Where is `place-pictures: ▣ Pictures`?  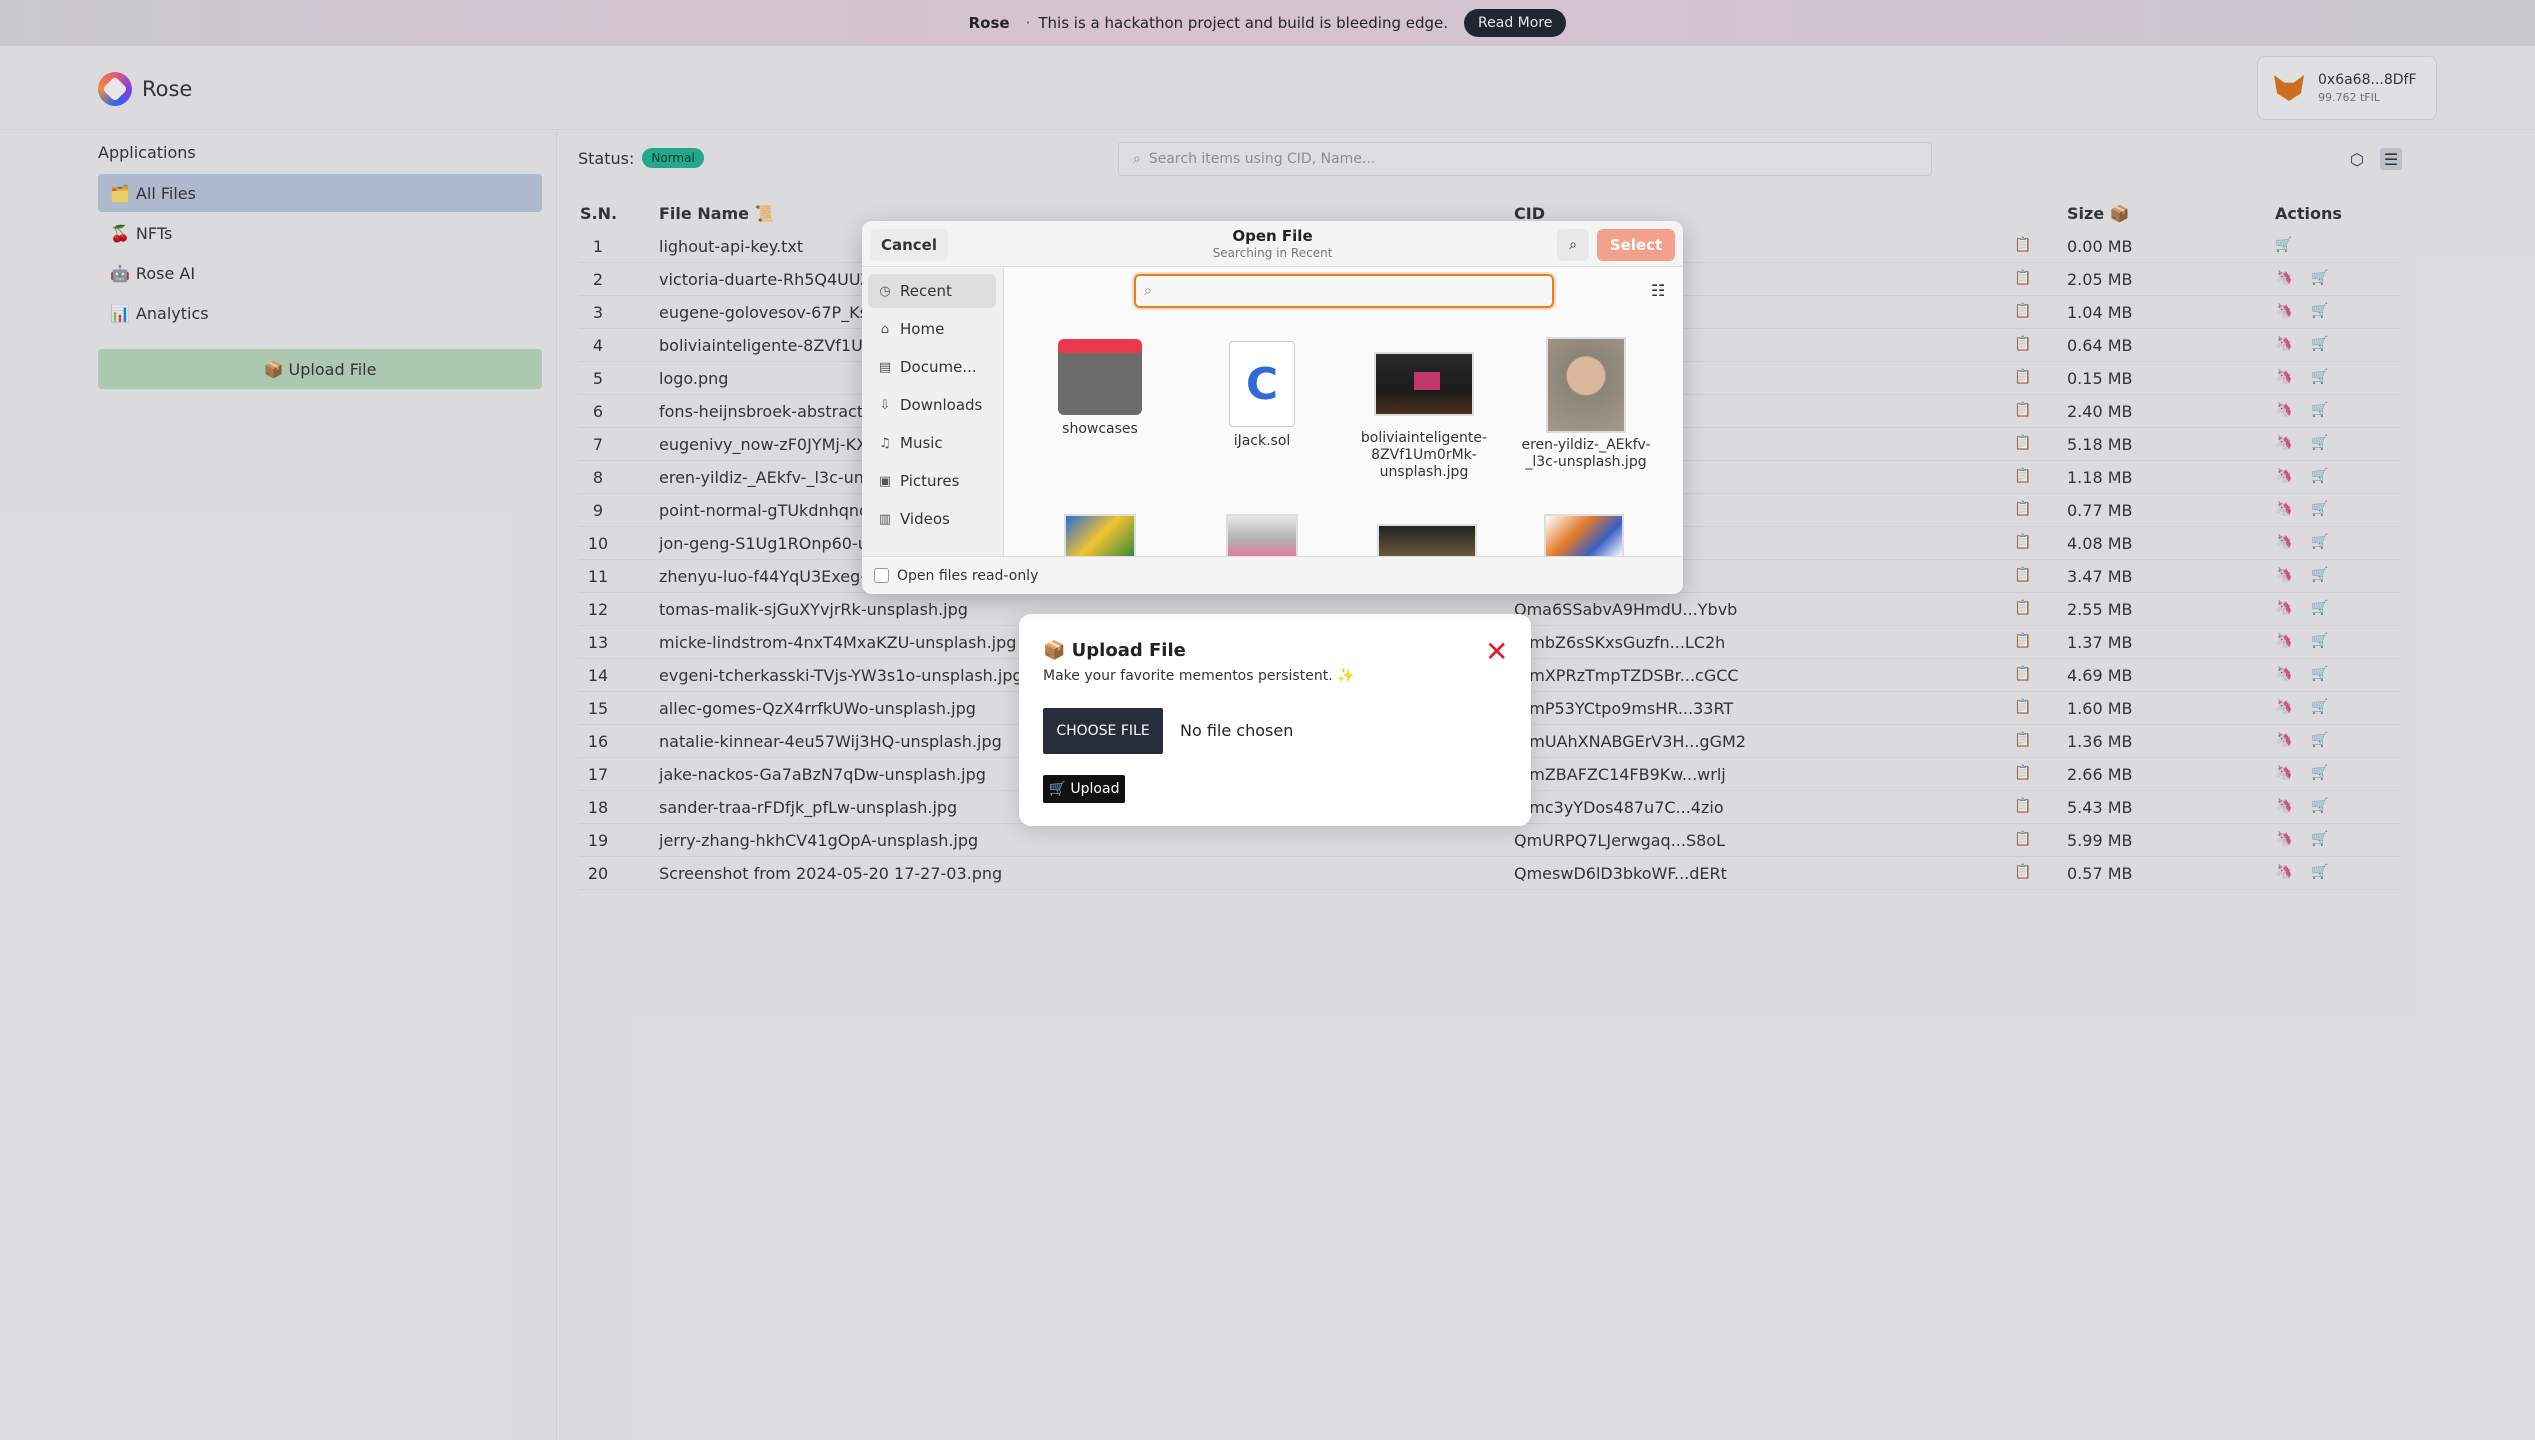 place-pictures: ▣ Pictures is located at coordinates (932, 481).